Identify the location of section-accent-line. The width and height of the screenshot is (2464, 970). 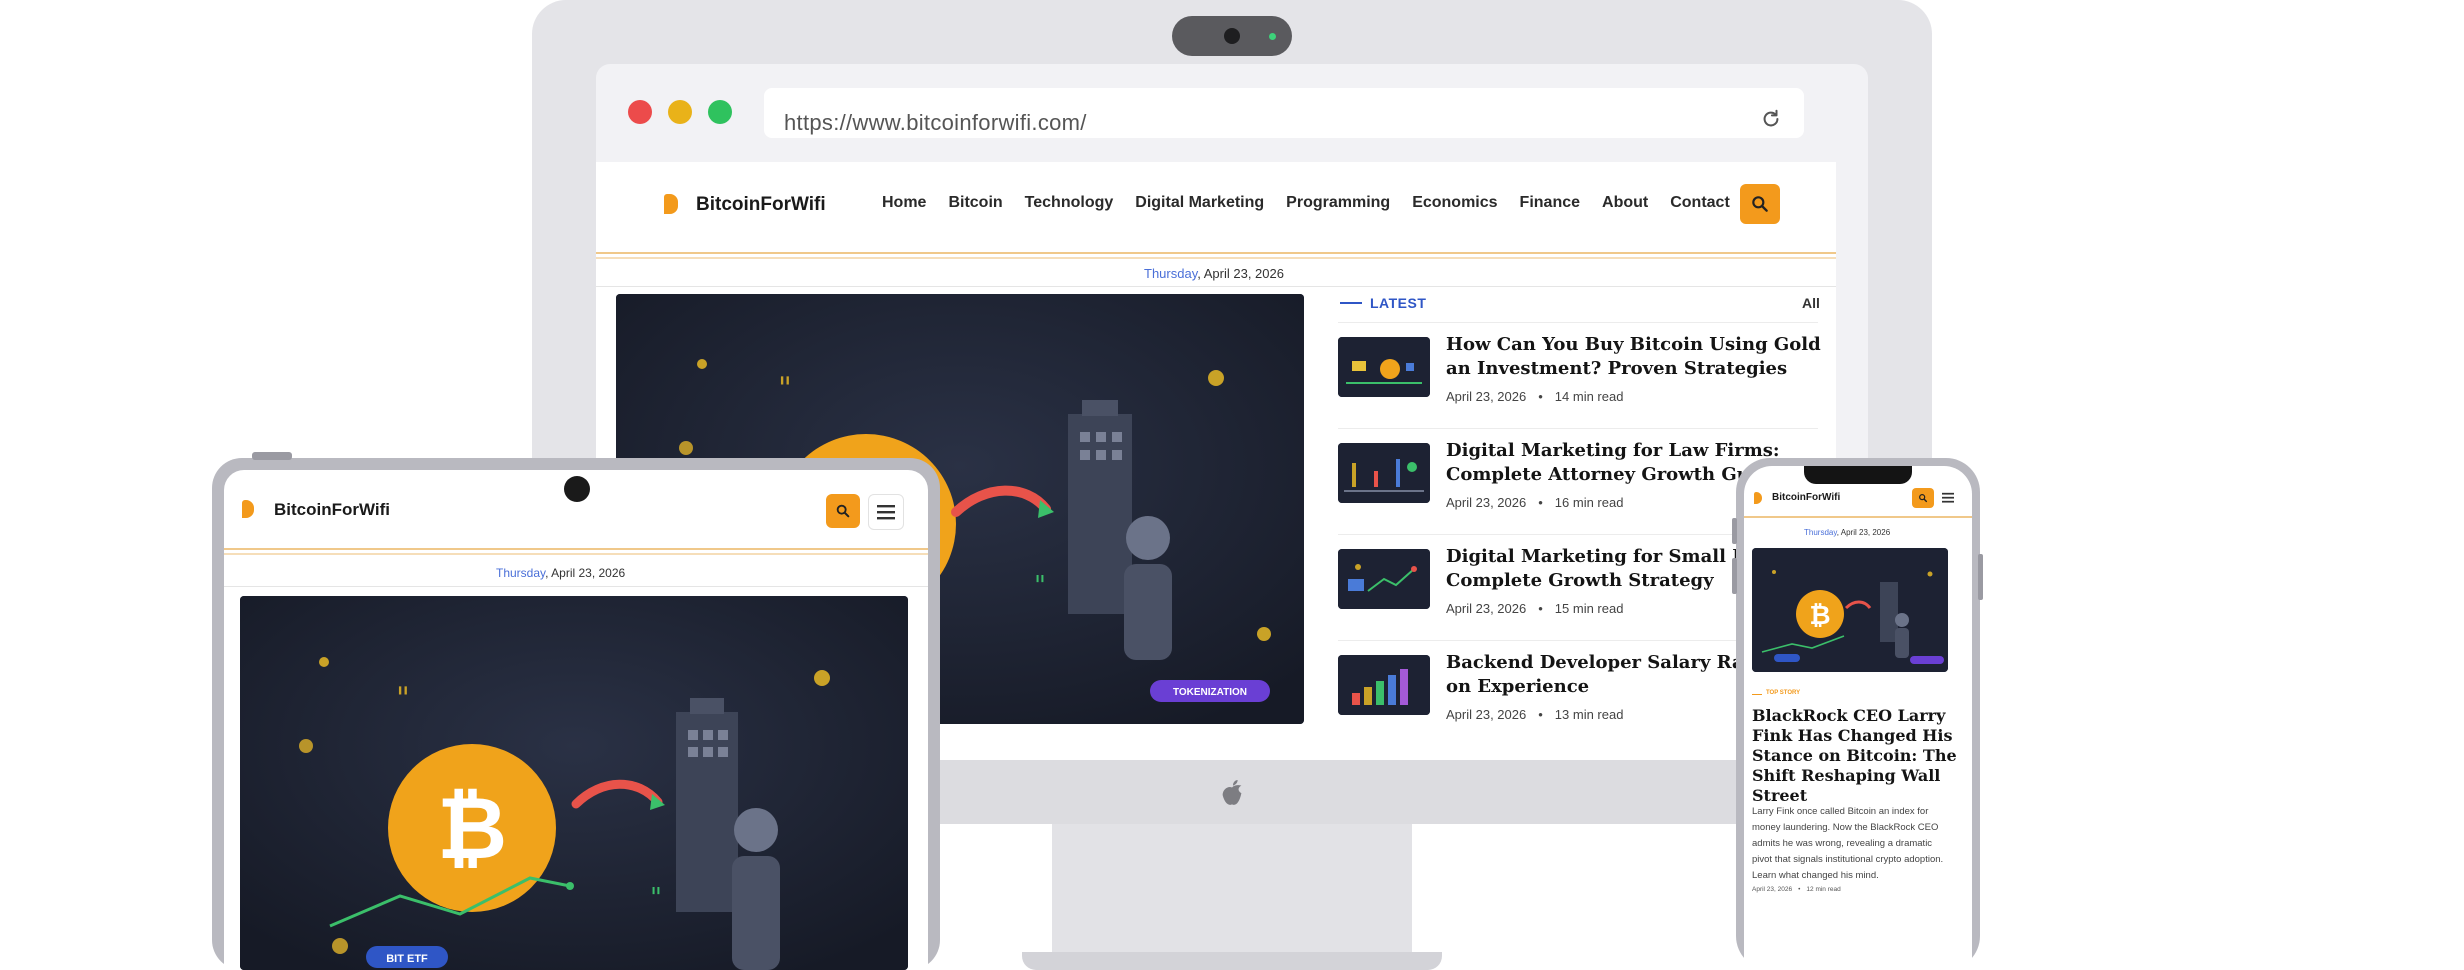
(1757, 694).